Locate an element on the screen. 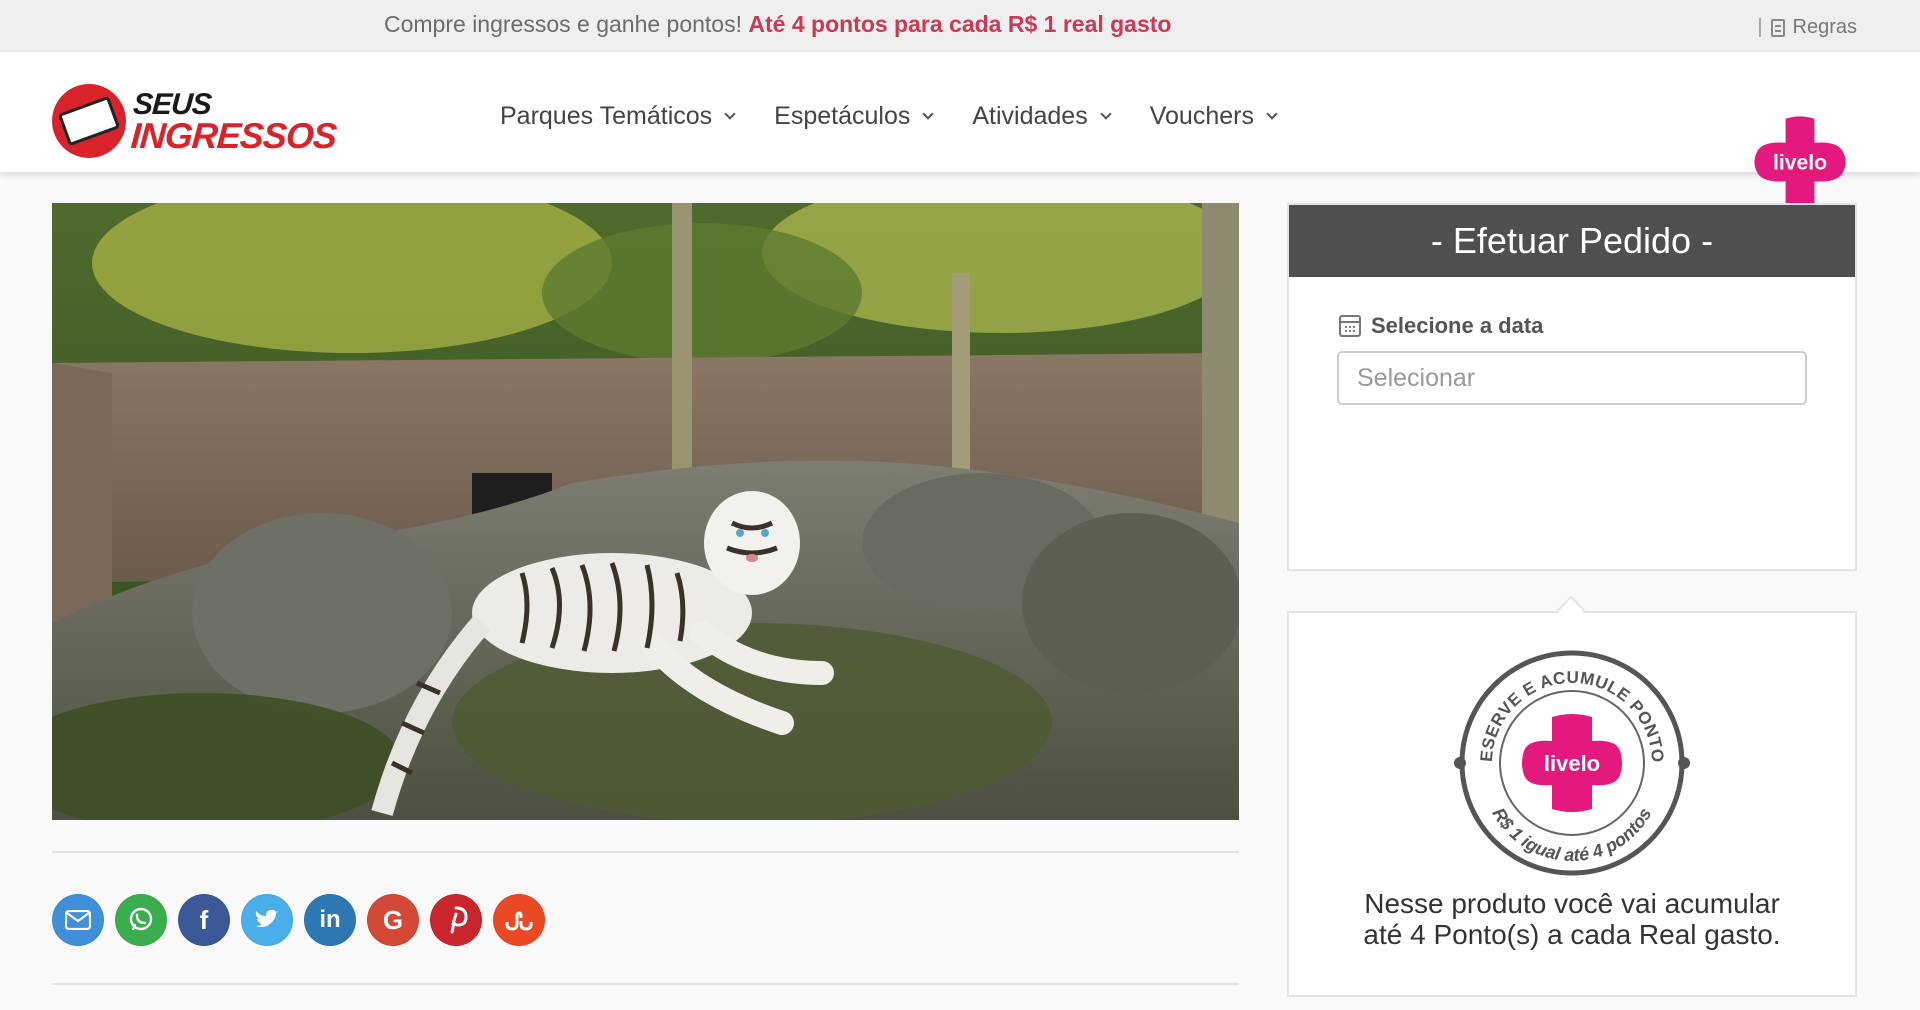 This screenshot has height=1010, width=1920. livelo-logo: livelo is located at coordinates (1800, 162).